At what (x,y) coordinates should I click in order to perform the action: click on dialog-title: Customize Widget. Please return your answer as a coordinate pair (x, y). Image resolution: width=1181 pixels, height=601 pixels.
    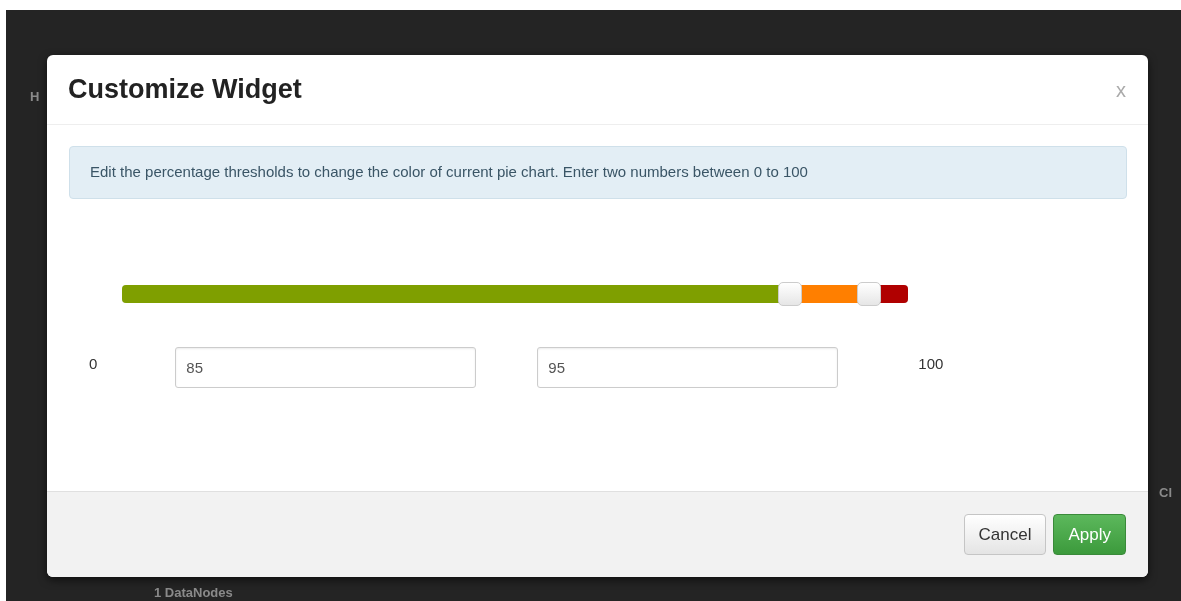
    Looking at the image, I should click on (185, 89).